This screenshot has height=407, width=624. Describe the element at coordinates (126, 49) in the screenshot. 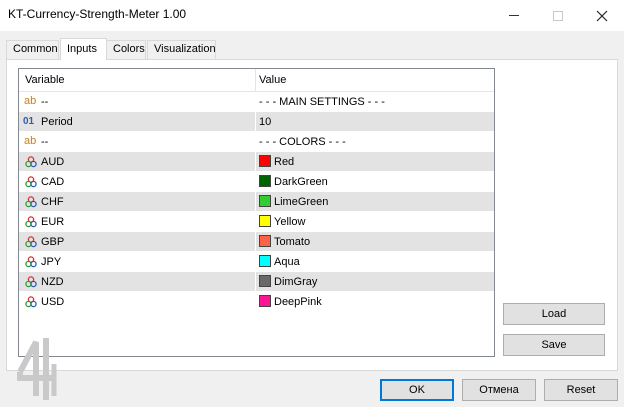

I see `tab-colors: Colors` at that location.